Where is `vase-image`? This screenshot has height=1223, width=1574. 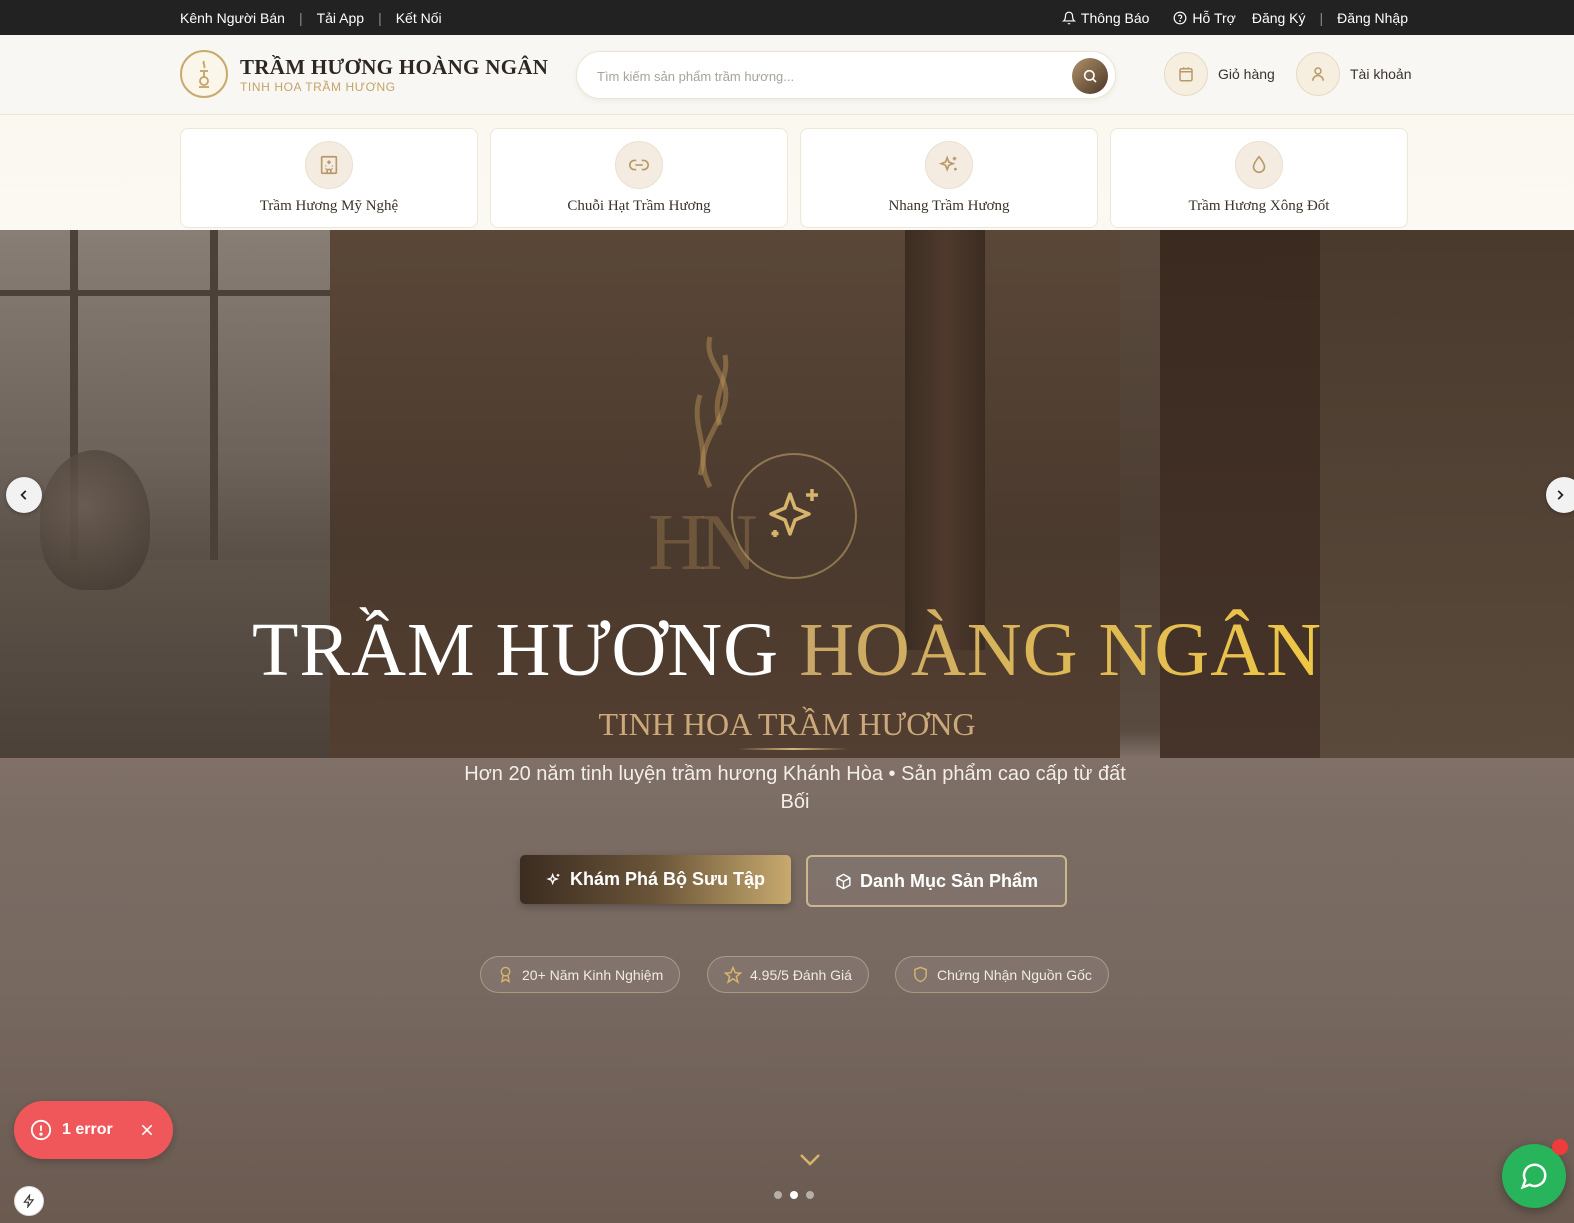
vase-image is located at coordinates (95, 520).